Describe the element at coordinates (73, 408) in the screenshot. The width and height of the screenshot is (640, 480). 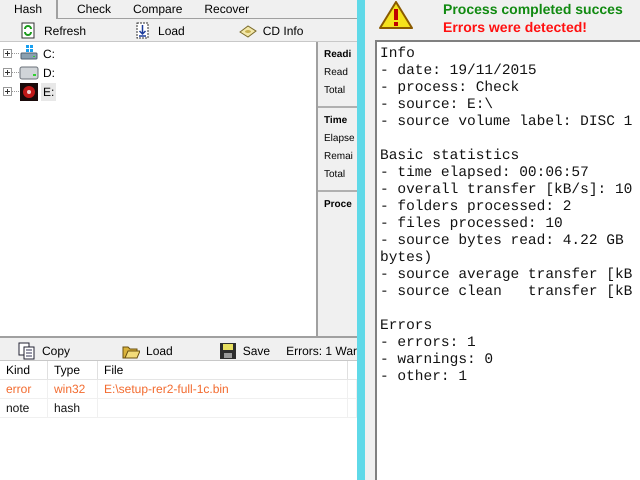
I see `table-cell: hash` at that location.